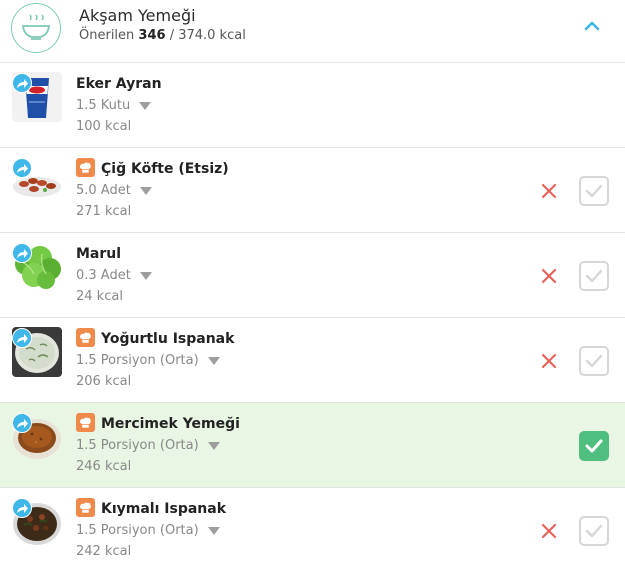 Image resolution: width=625 pixels, height=569 pixels. What do you see at coordinates (205, 35) in the screenshot?
I see `target-kcal: / 374.0 kcal` at bounding box center [205, 35].